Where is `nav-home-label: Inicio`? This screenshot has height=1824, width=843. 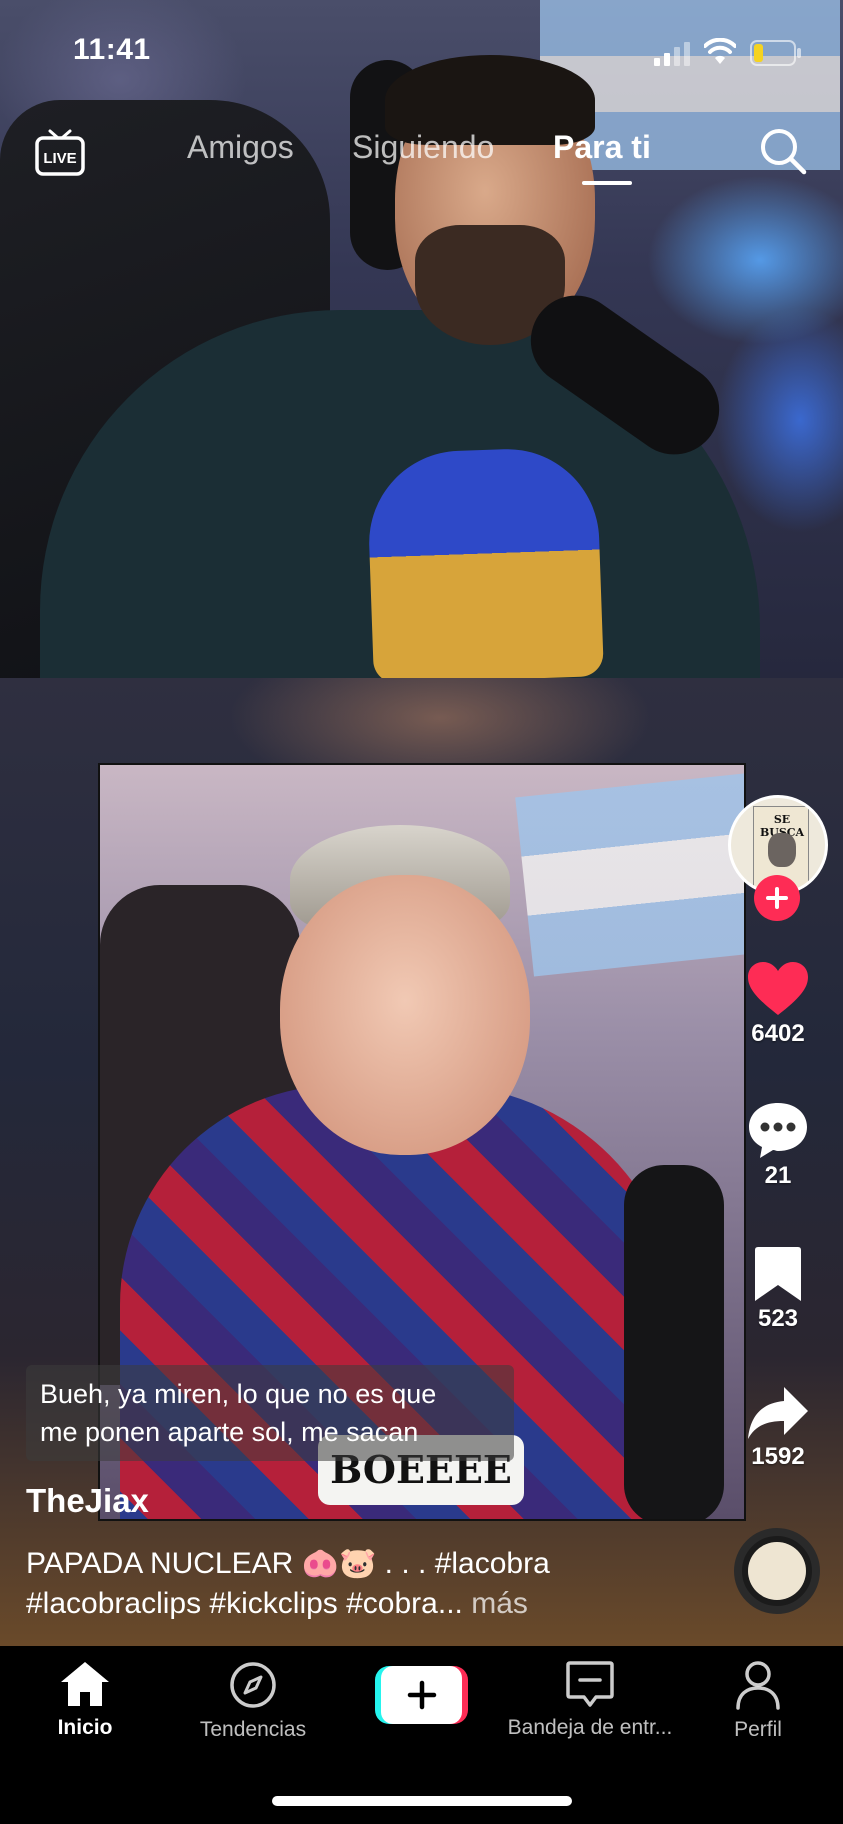 nav-home-label: Inicio is located at coordinates (85, 1727).